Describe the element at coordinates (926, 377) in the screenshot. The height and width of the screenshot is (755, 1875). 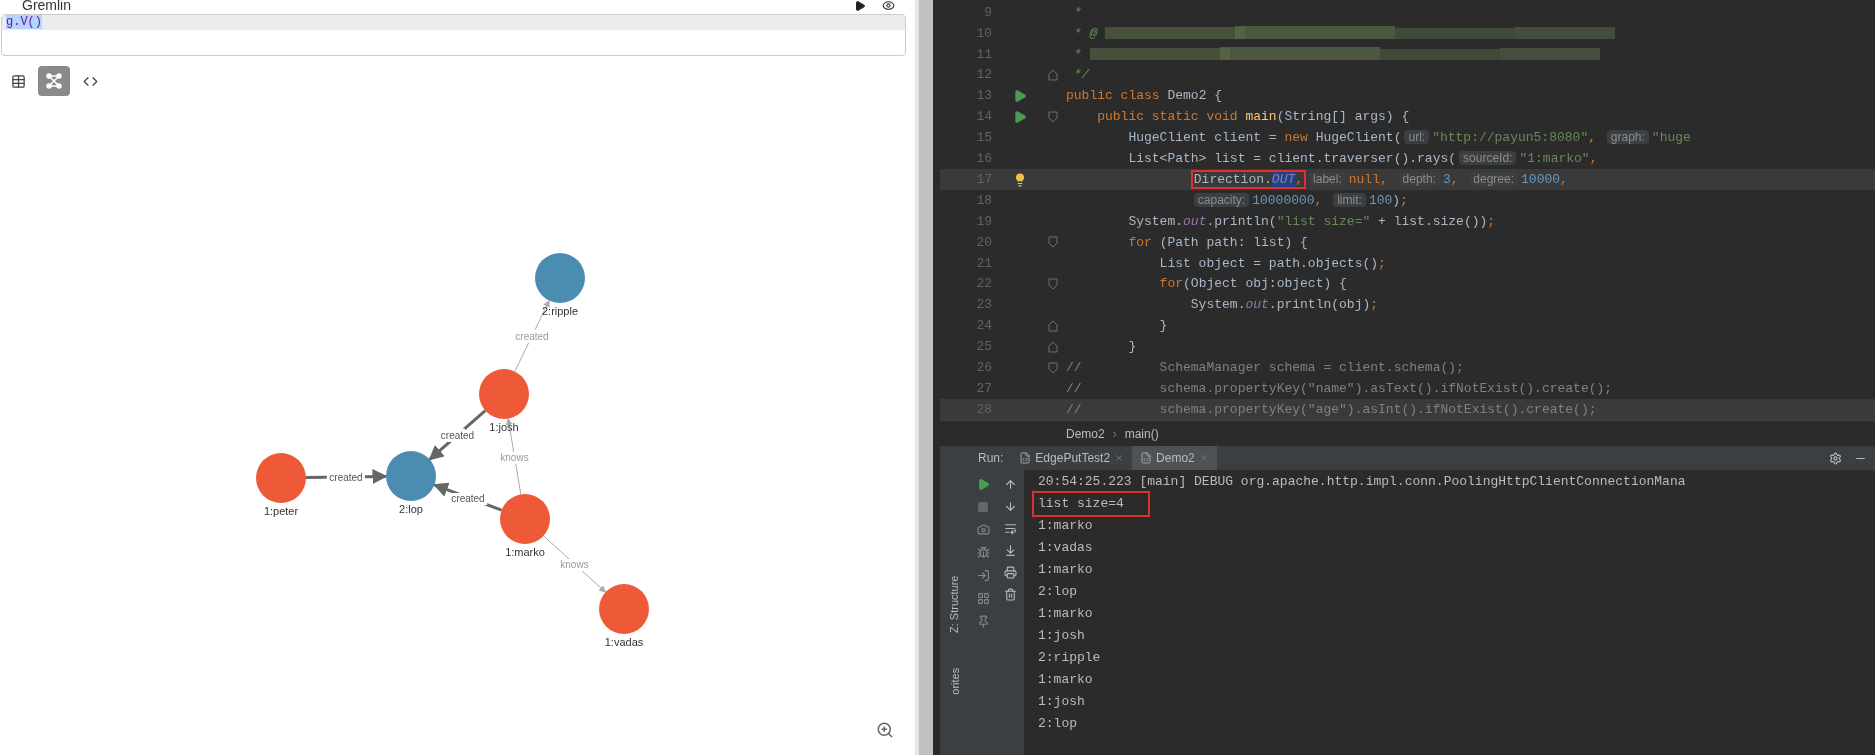
I see `scrollbar` at that location.